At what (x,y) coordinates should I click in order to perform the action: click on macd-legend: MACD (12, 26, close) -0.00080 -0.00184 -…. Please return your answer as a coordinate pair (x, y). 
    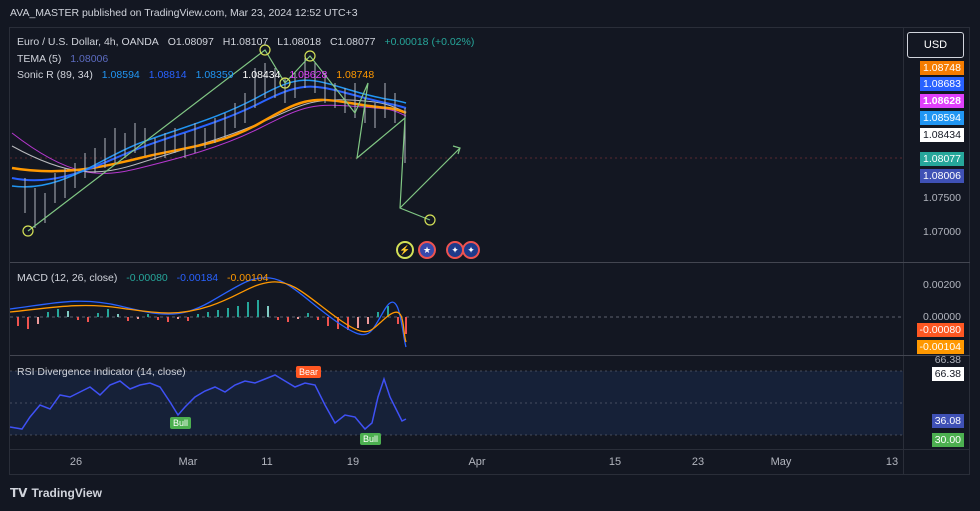
    Looking at the image, I should click on (146, 278).